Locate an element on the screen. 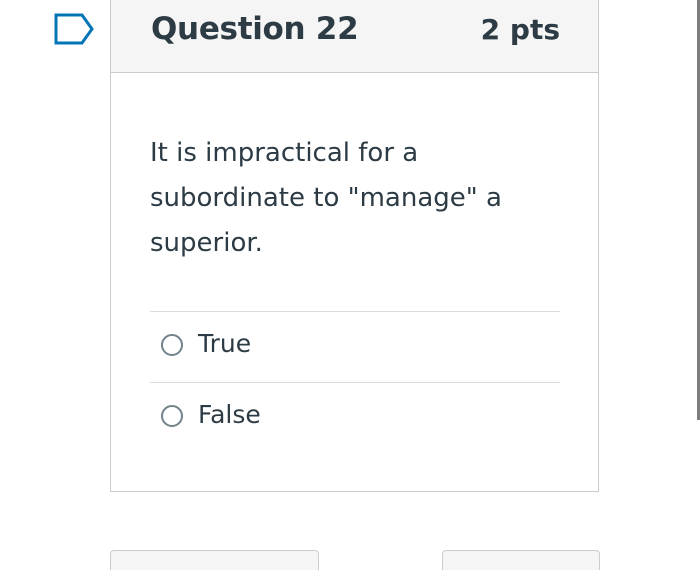 The width and height of the screenshot is (700, 570). answer-list: True False is located at coordinates (355, 382).